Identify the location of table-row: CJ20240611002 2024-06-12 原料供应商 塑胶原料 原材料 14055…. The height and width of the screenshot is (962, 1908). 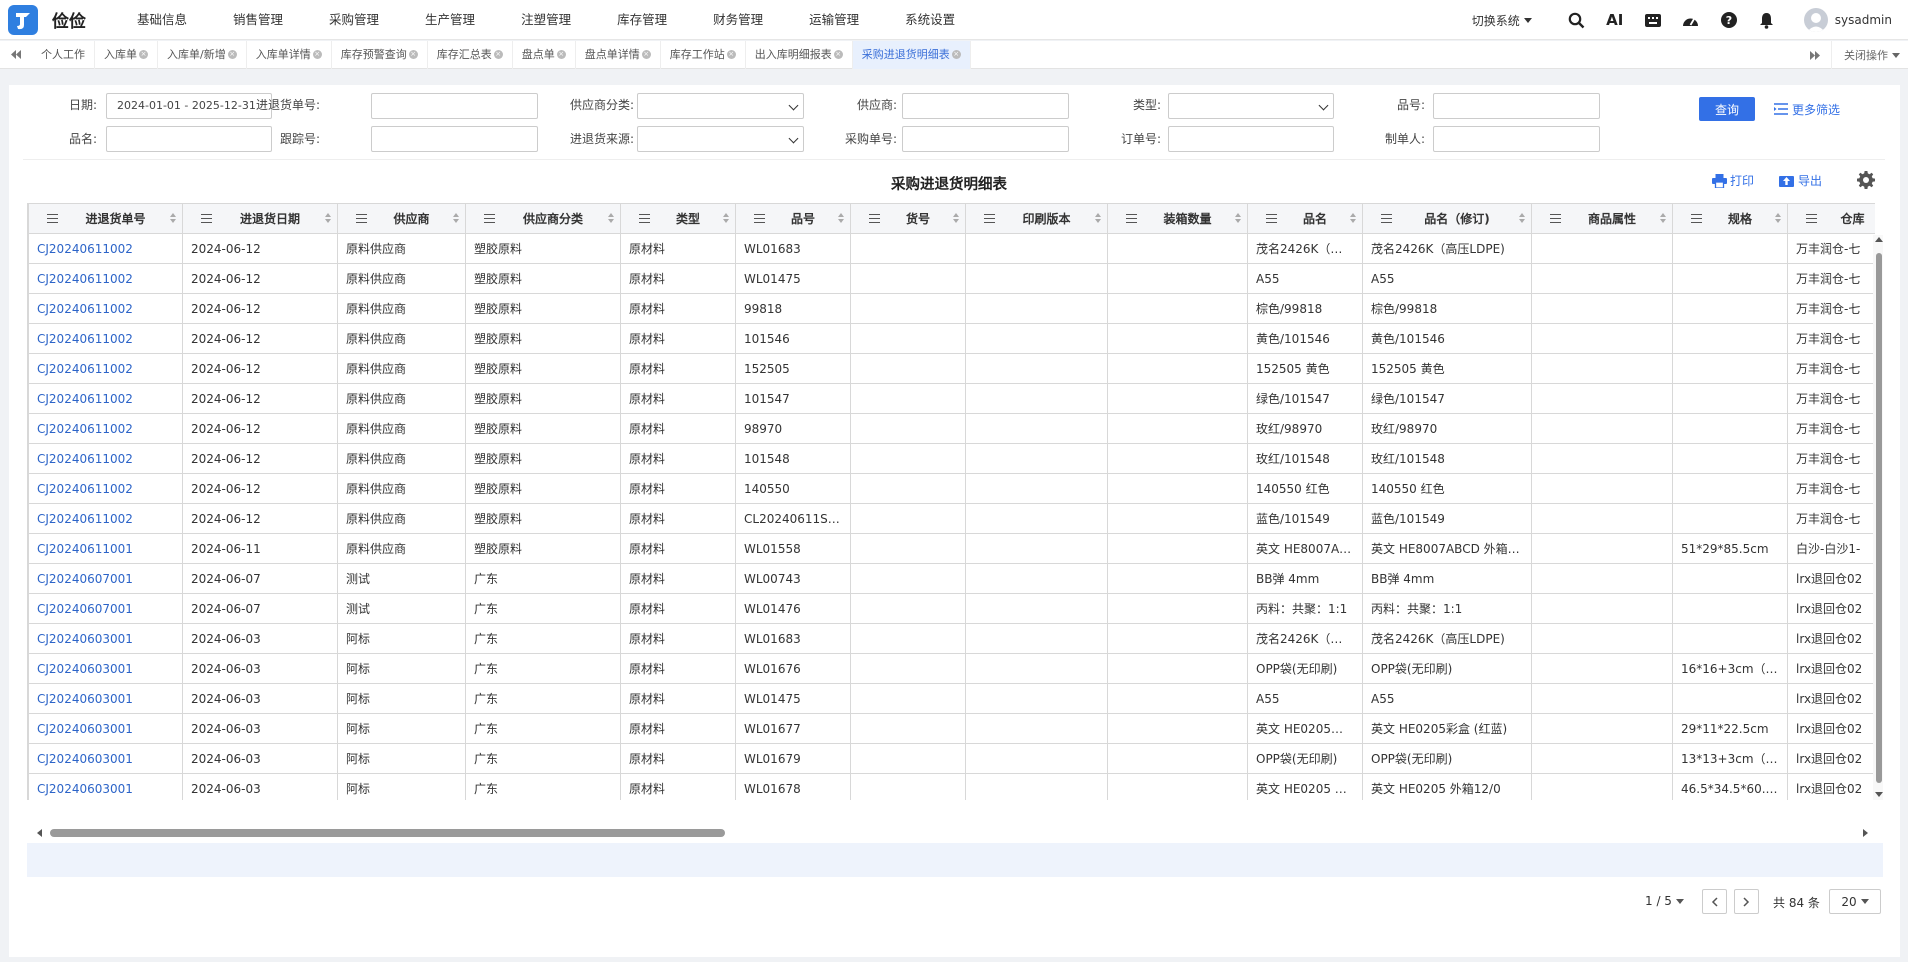
(951, 488).